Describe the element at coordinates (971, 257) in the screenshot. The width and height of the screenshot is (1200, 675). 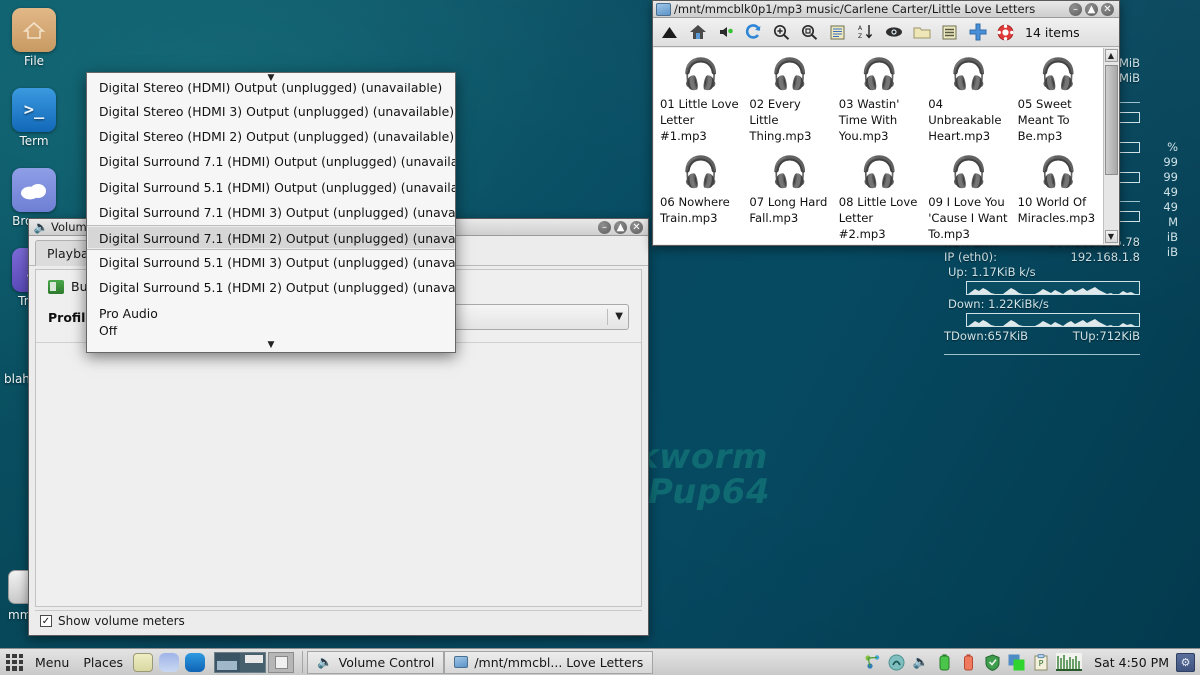
I see `net-ip-label: IP (eth0):` at that location.